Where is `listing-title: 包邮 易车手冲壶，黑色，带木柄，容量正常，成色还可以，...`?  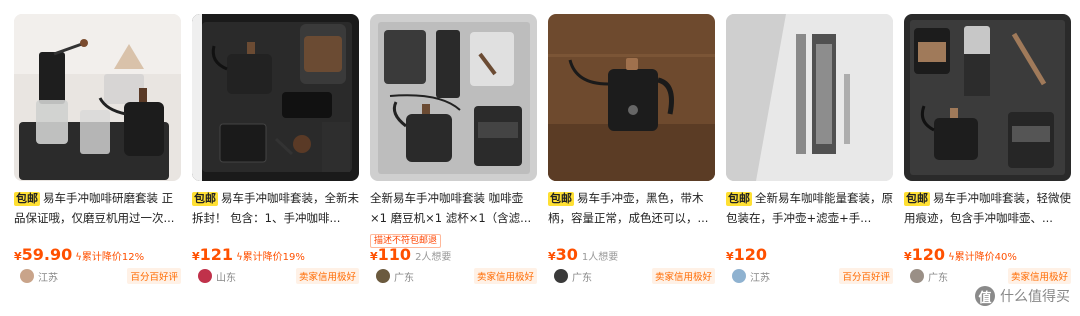 listing-title: 包邮 易车手冲壶，黑色，带木柄，容量正常，成色还可以，... is located at coordinates (631, 208).